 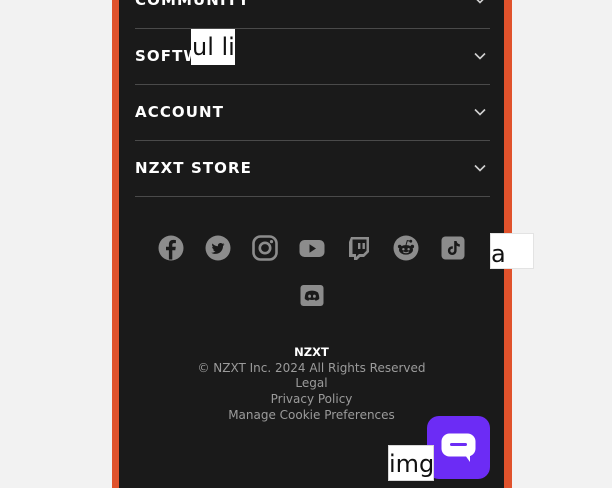 I want to click on tiktok-icon, so click(x=453, y=248).